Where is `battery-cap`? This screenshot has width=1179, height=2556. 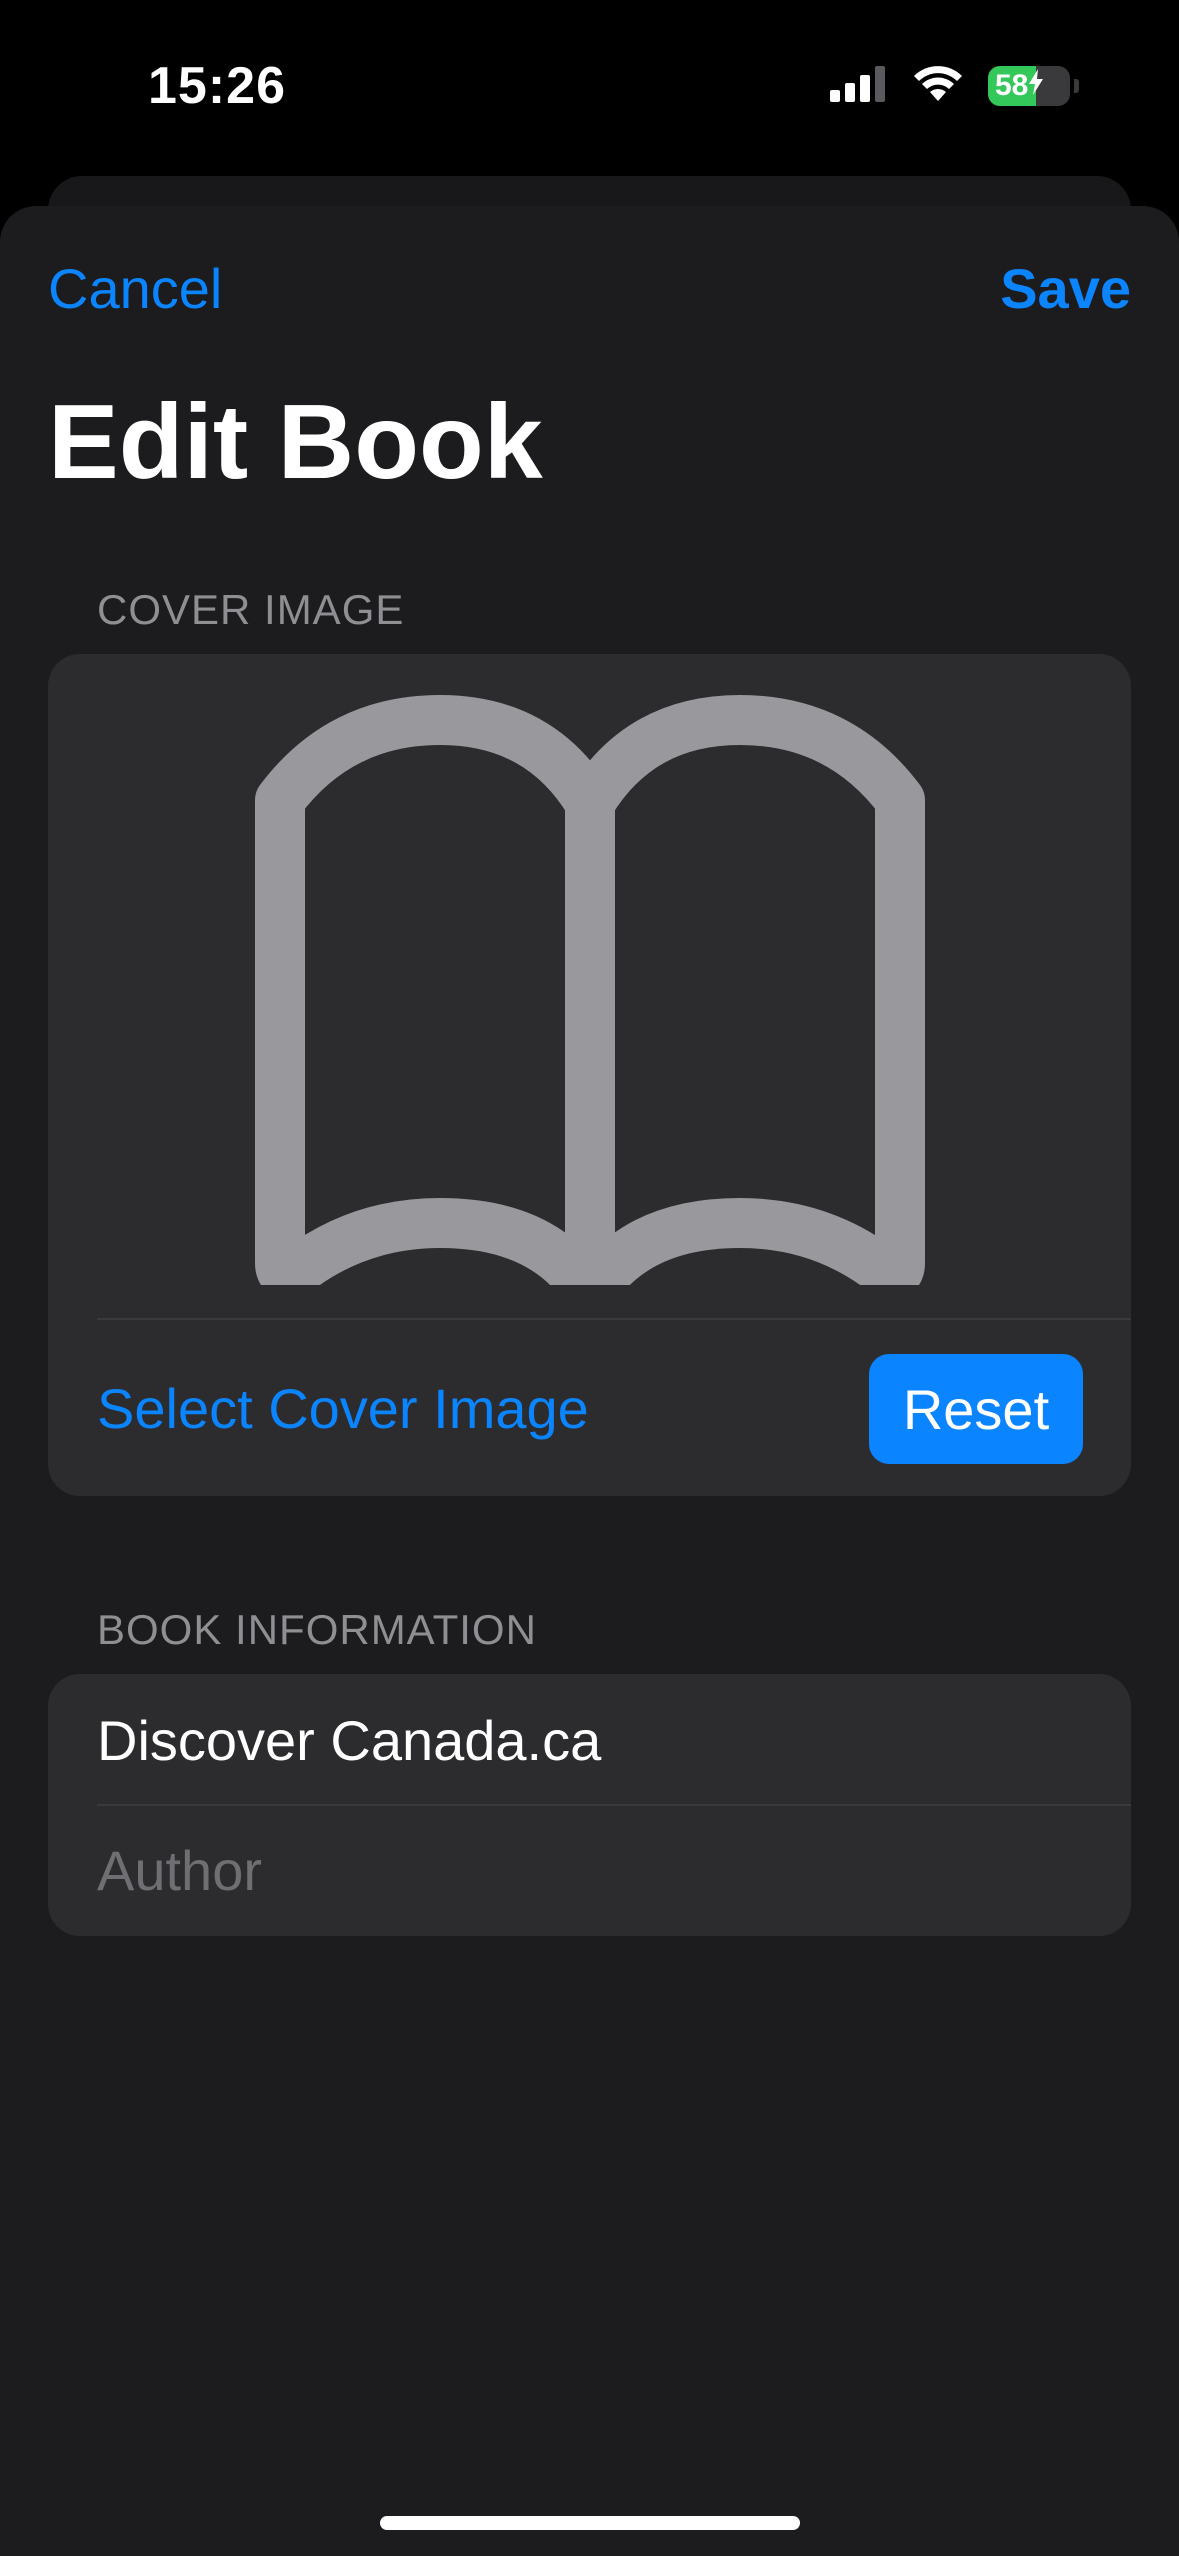
battery-cap is located at coordinates (1076, 86).